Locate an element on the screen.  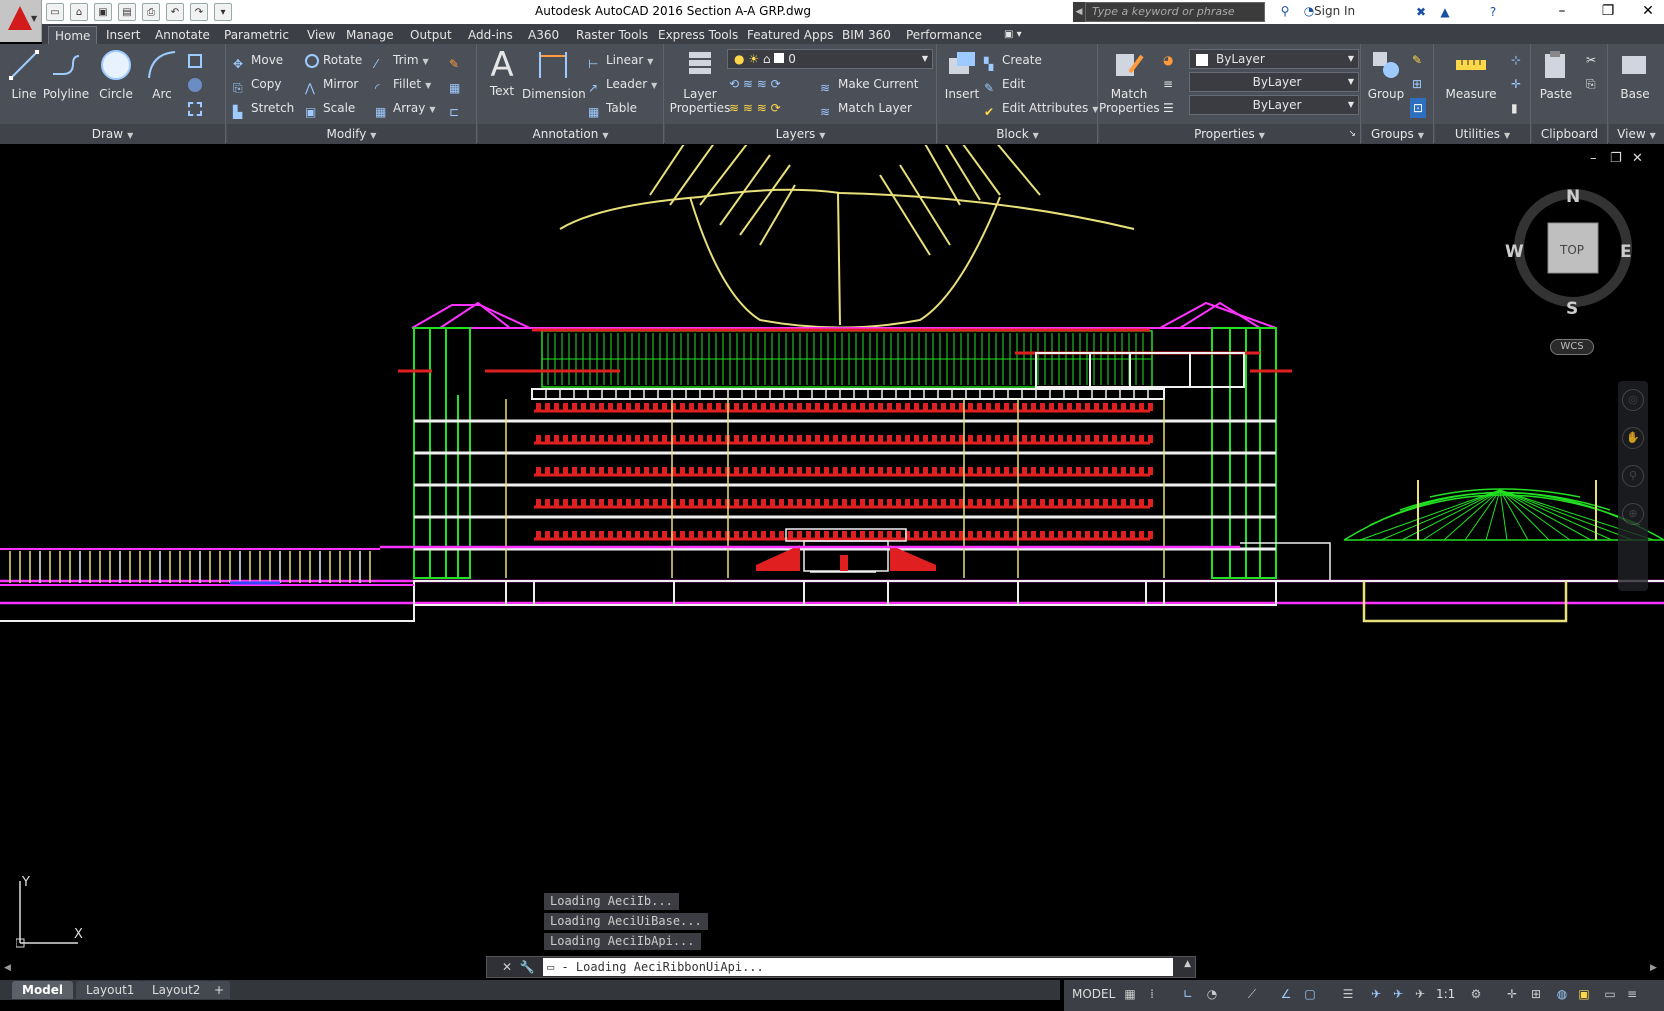
lineweight-dropdown: ByLayer ▼ is located at coordinates (1274, 105).